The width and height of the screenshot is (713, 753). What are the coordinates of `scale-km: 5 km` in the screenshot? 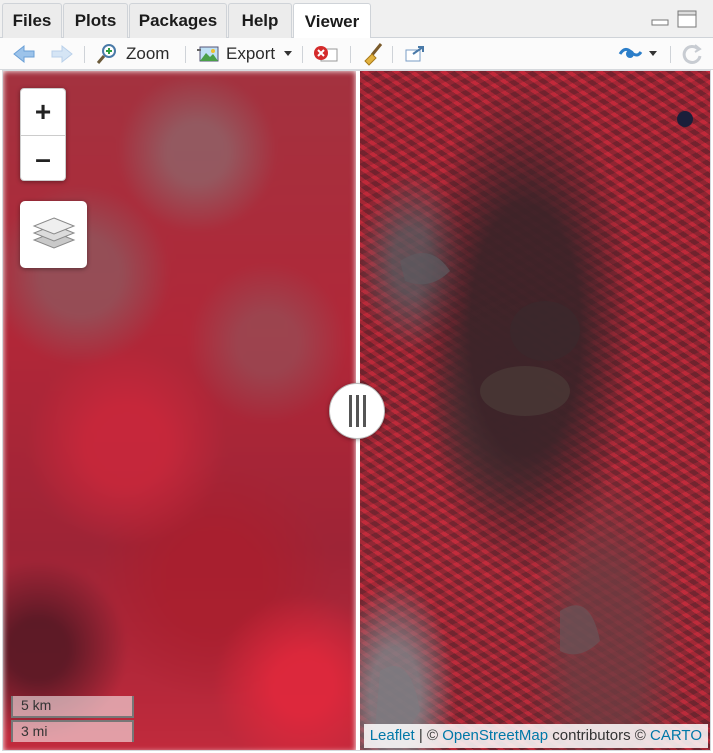 It's located at (72, 707).